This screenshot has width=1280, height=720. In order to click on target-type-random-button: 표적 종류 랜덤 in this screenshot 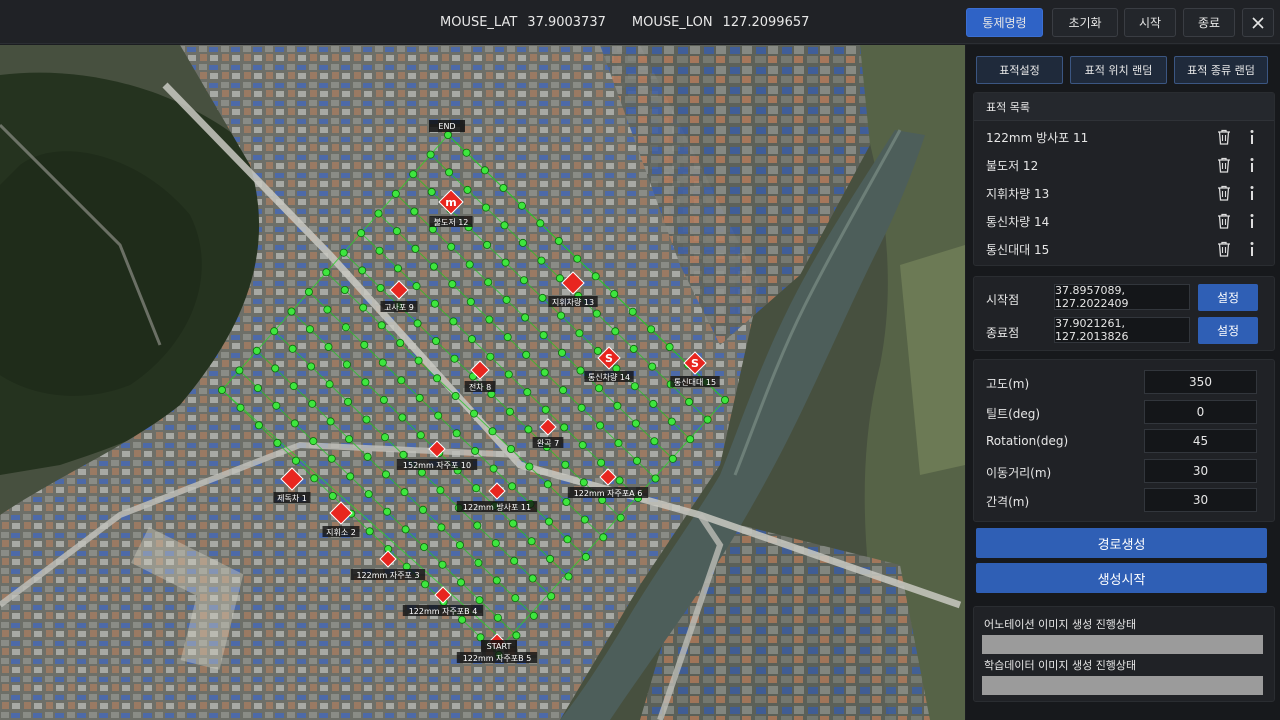, I will do `click(1221, 70)`.